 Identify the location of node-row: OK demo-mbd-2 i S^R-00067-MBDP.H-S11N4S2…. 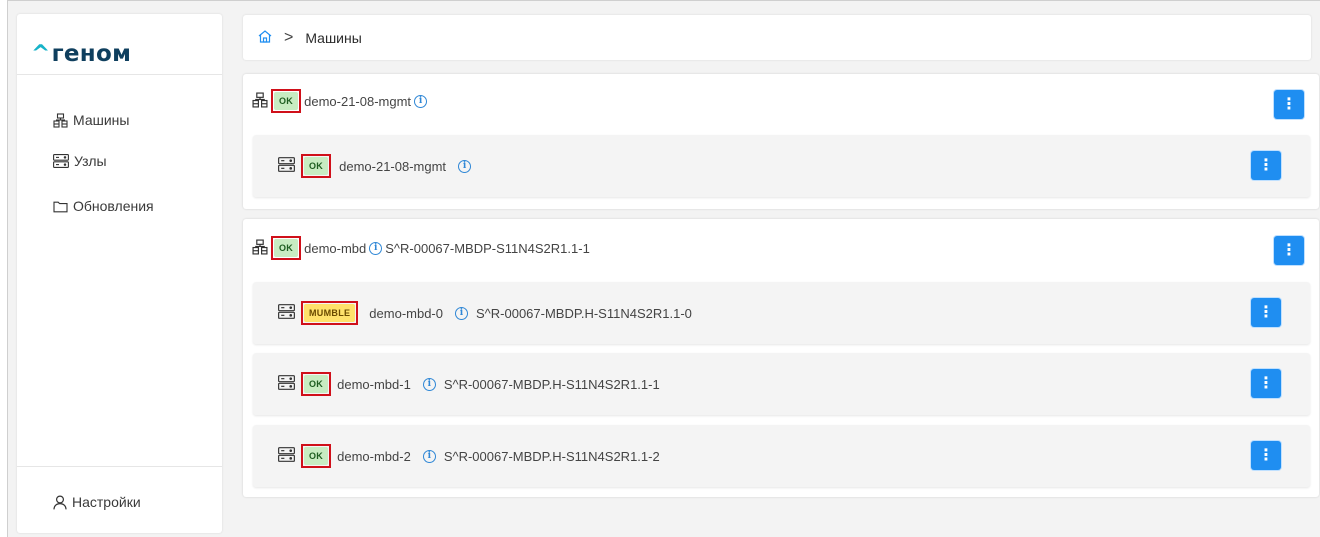
(781, 456).